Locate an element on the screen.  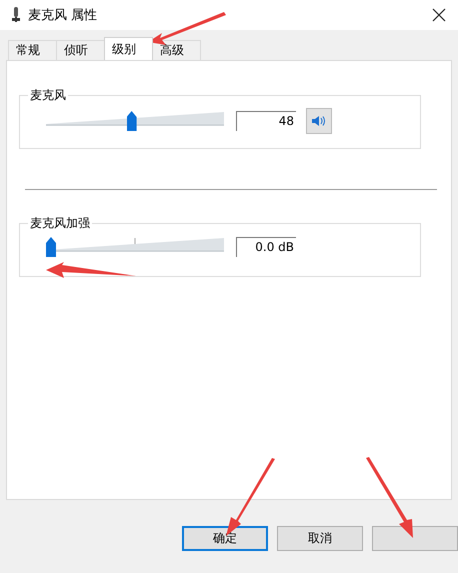
group-label: 麦克风加强 is located at coordinates (60, 223).